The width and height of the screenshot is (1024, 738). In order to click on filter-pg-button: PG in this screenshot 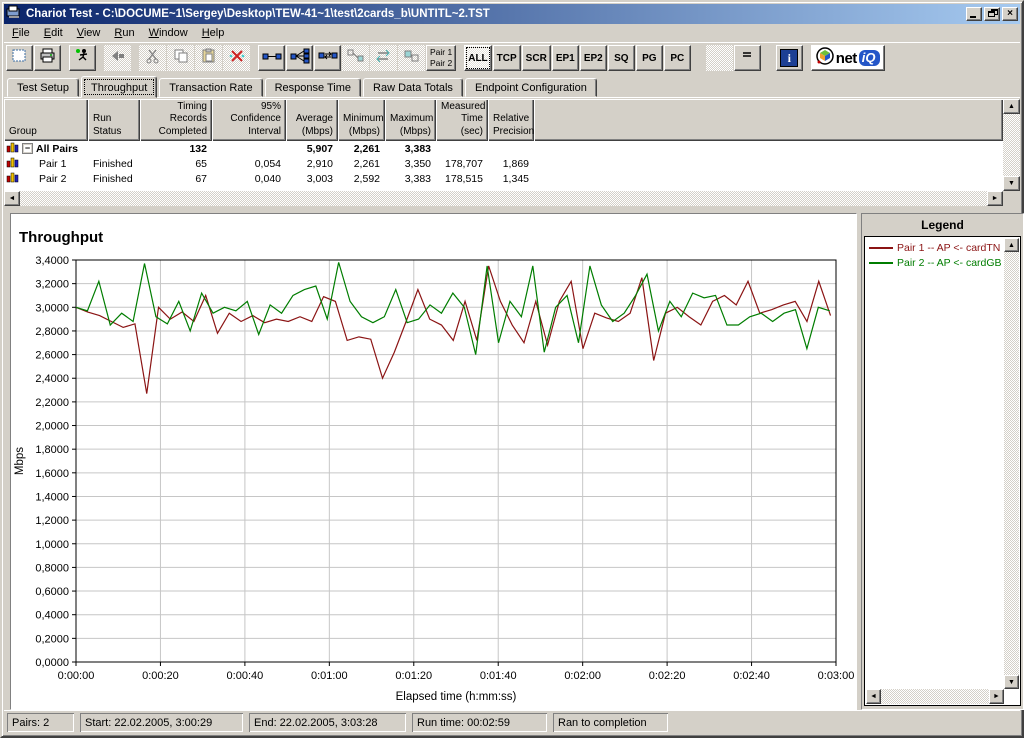, I will do `click(649, 58)`.